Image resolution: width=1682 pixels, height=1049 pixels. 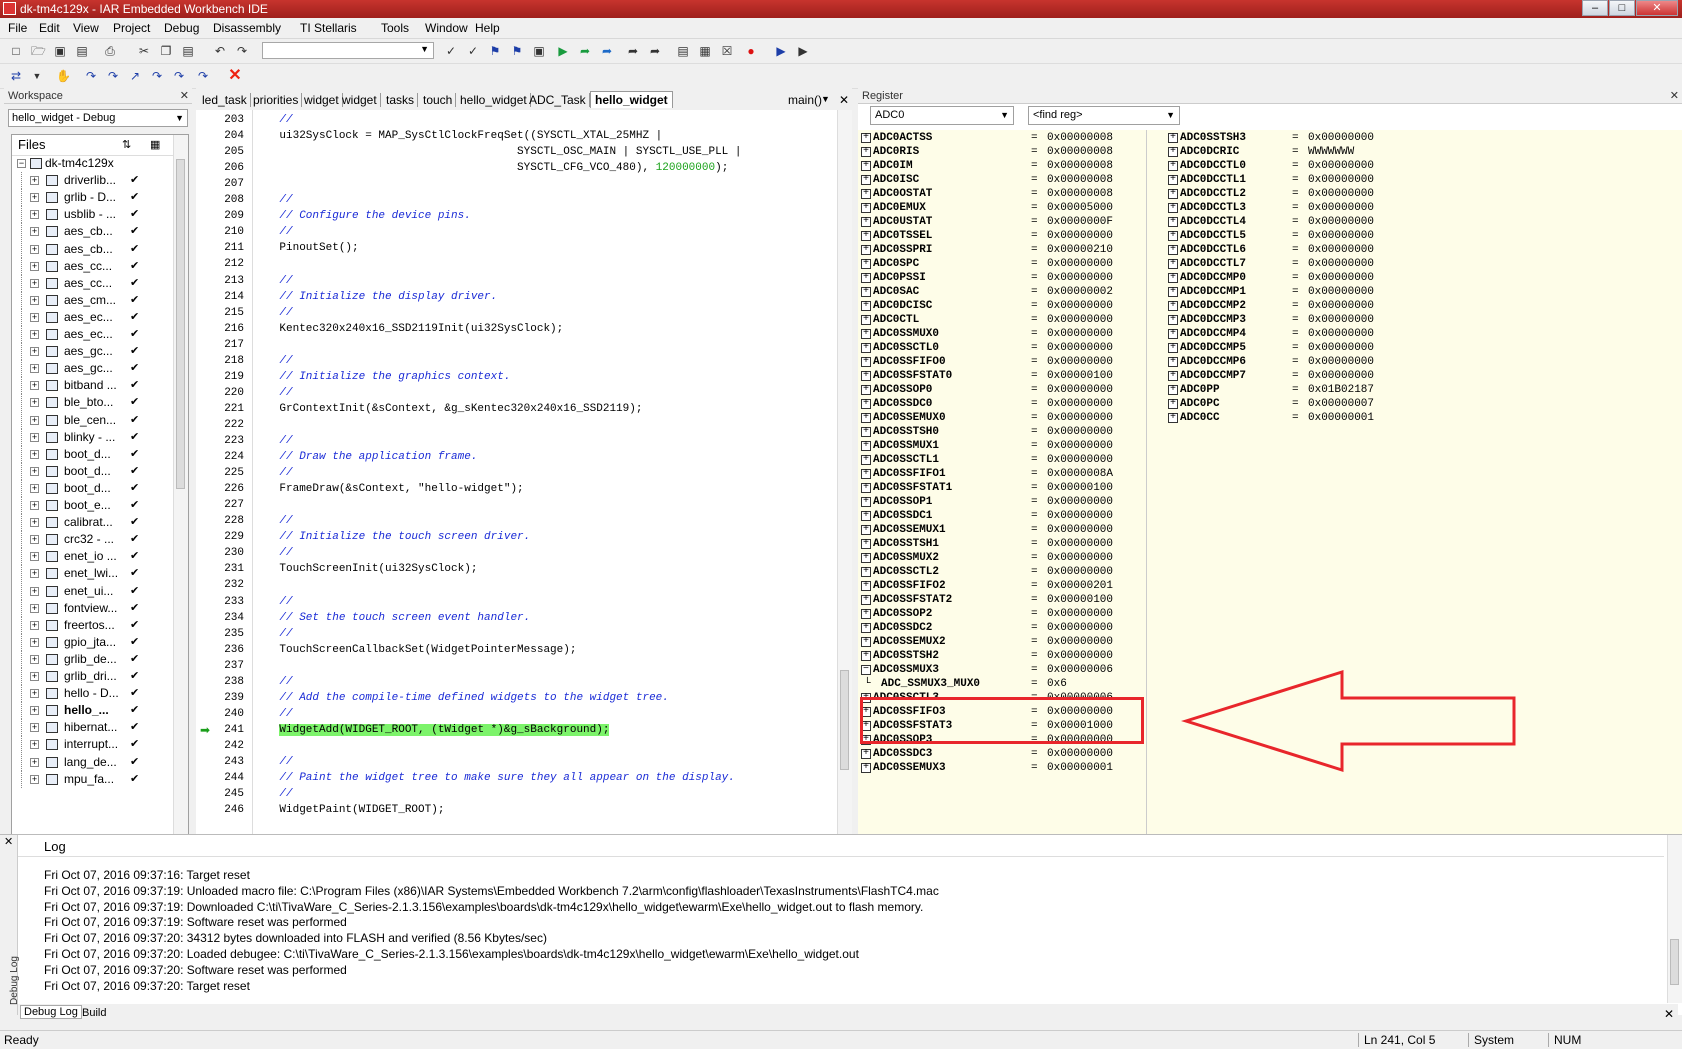 I want to click on tree-item: + freertos... ✔, so click(x=97, y=625).